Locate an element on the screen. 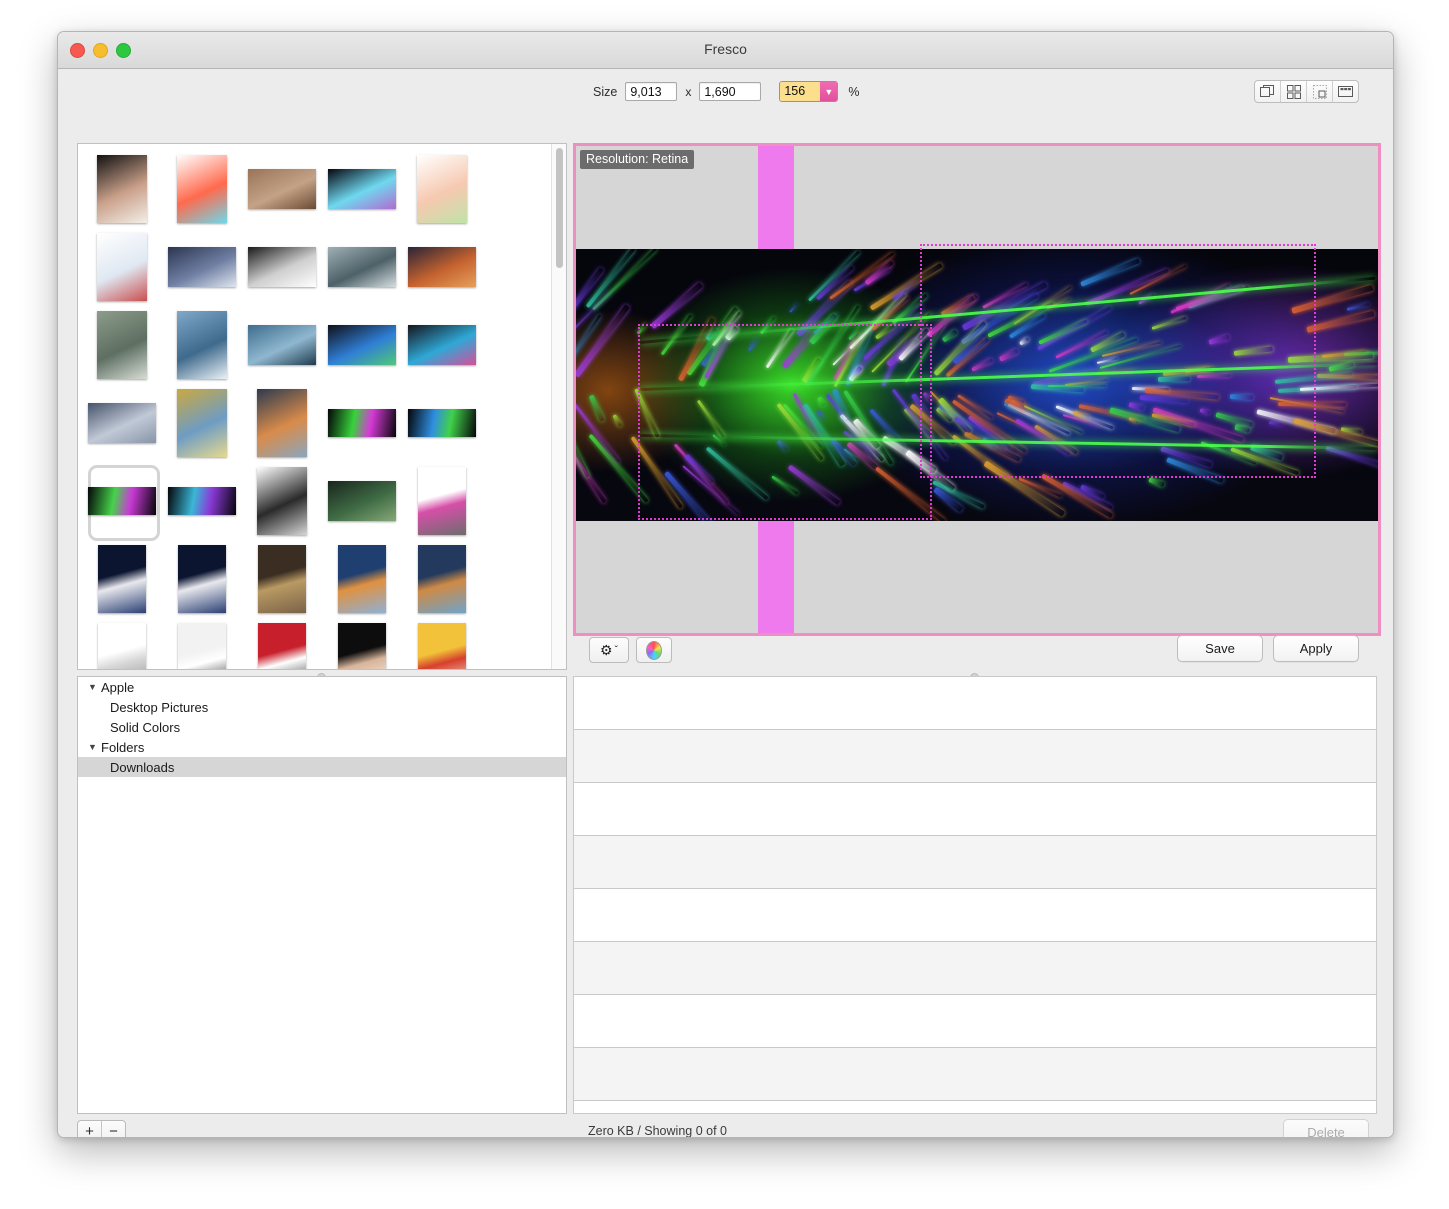 The image size is (1449, 1209). sidebar-item-folders: ▼ Folders is located at coordinates (322, 747).